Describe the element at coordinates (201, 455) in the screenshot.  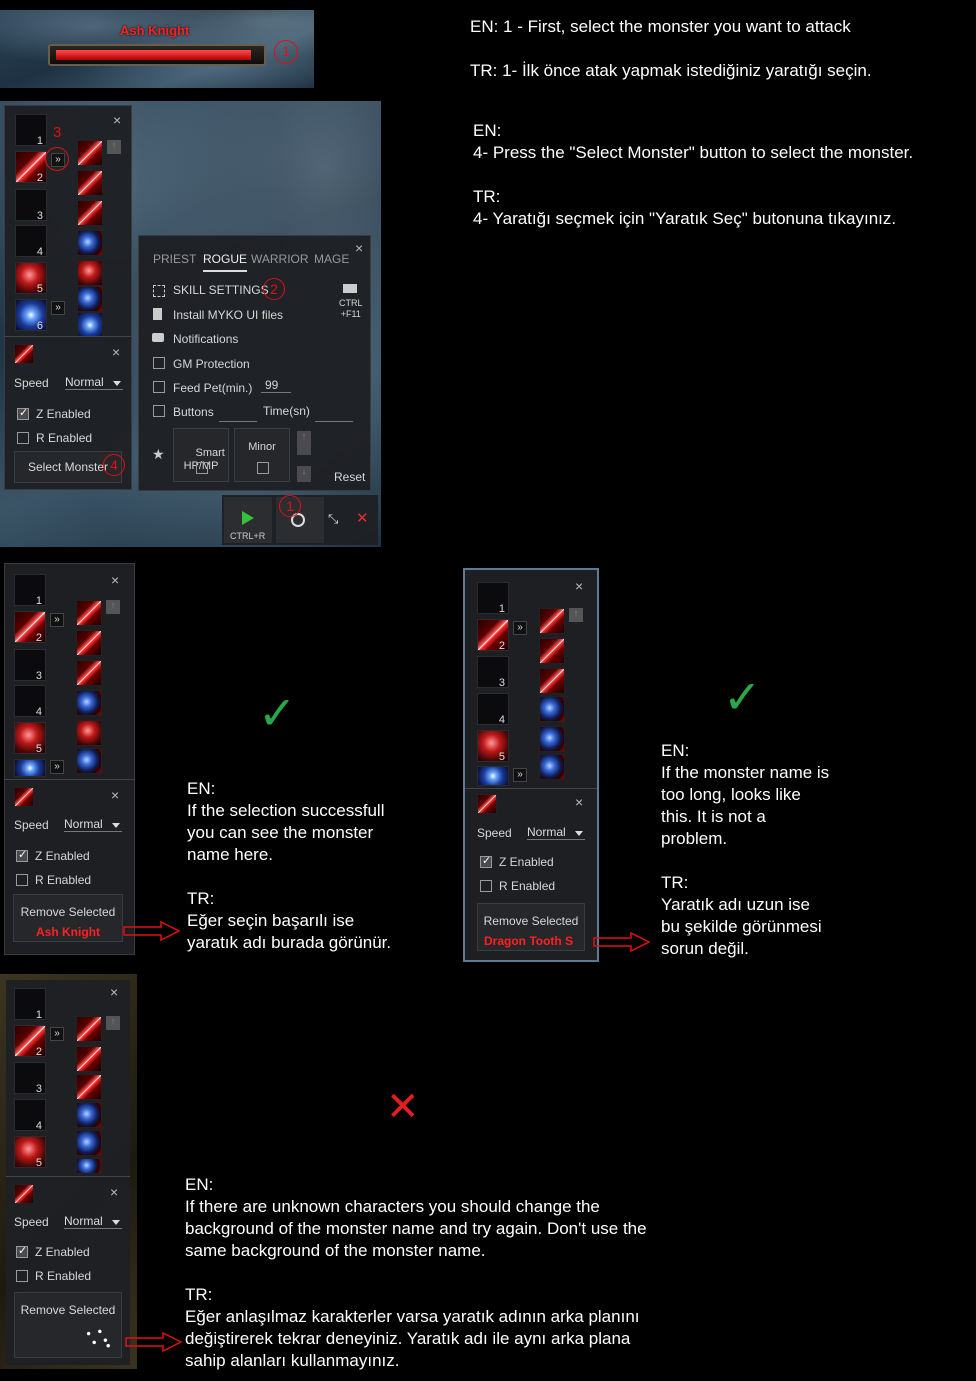
I see `smart-hpmp-box: Smart HP/MP` at that location.